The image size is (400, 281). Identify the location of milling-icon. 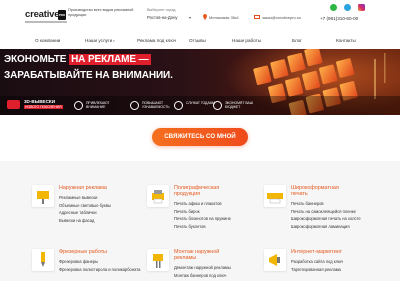
(43, 260).